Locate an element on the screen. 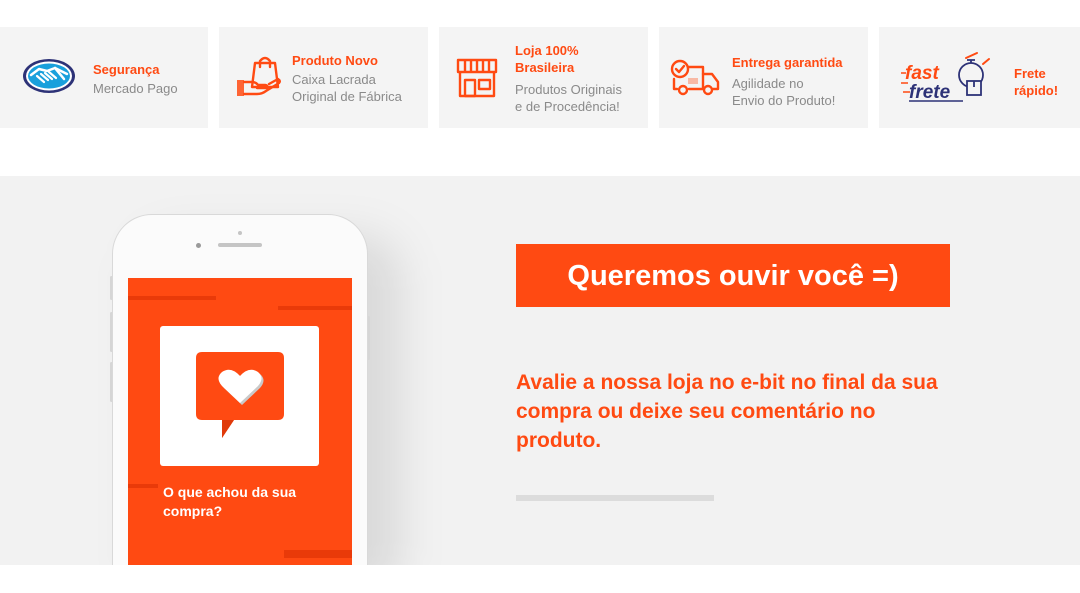 This screenshot has height=593, width=1080. headline-banner: Queremos ouvir você =) is located at coordinates (733, 275).